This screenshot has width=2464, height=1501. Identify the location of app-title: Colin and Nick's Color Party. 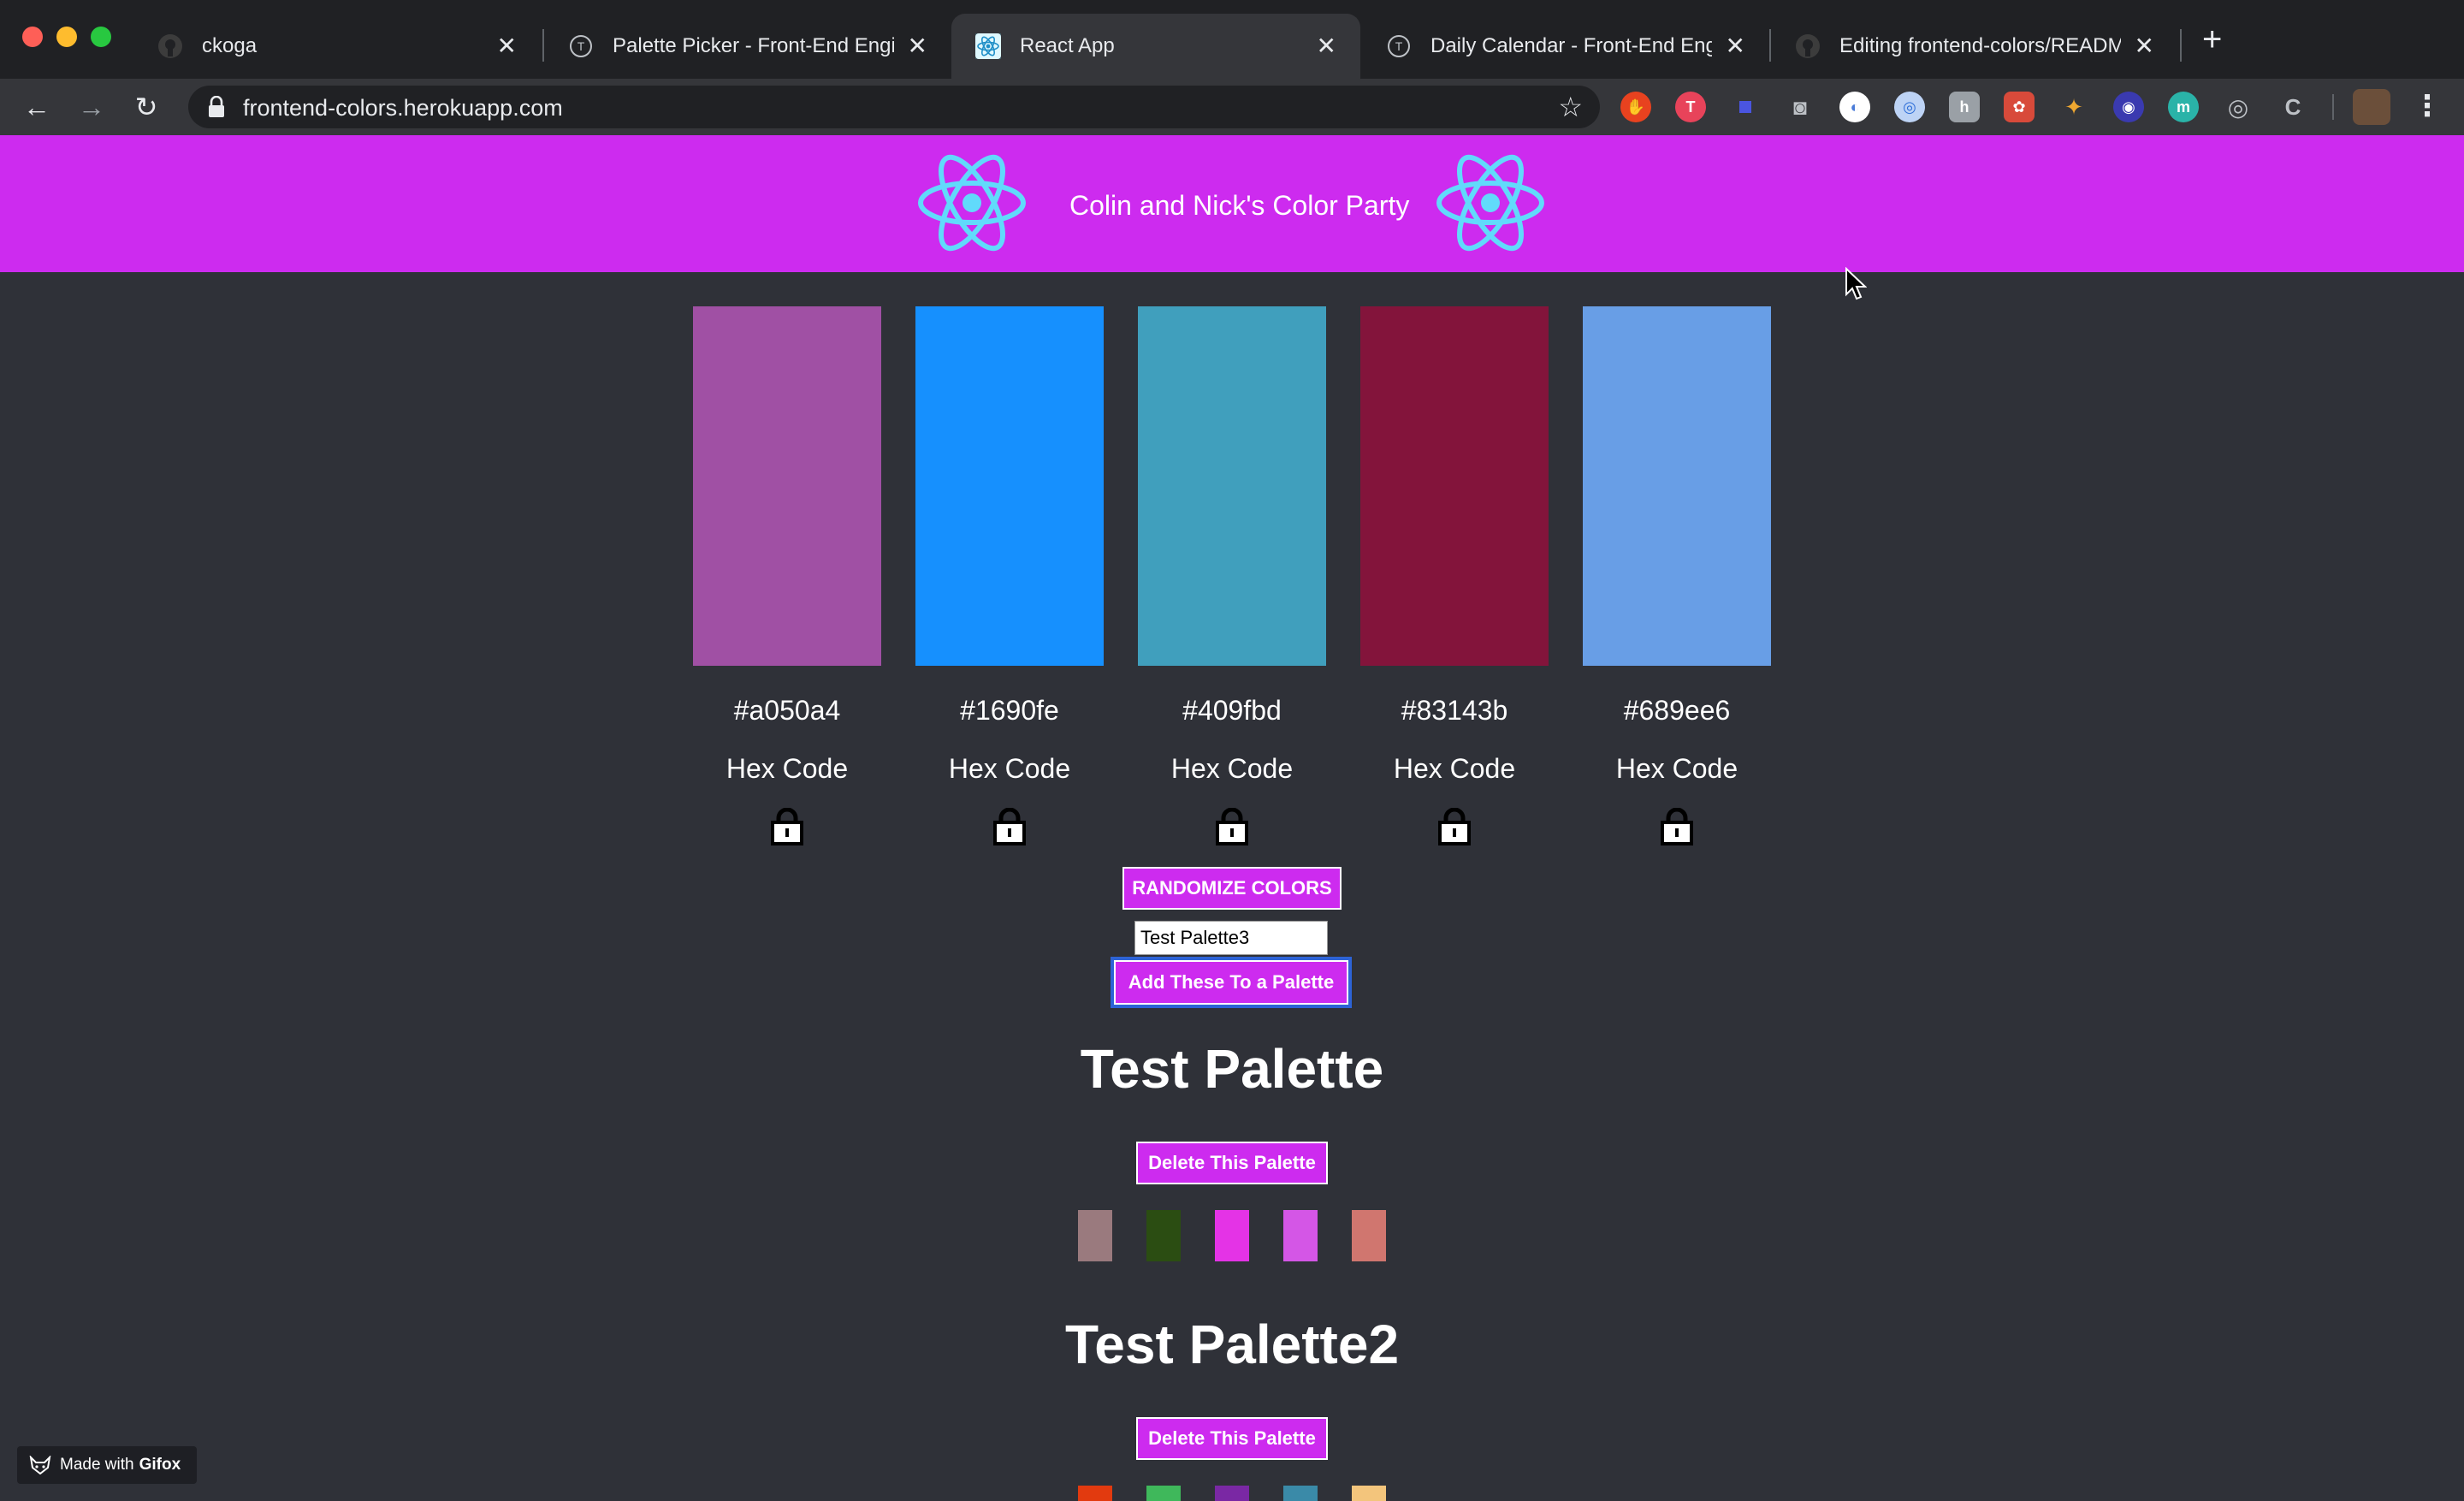
(1239, 206).